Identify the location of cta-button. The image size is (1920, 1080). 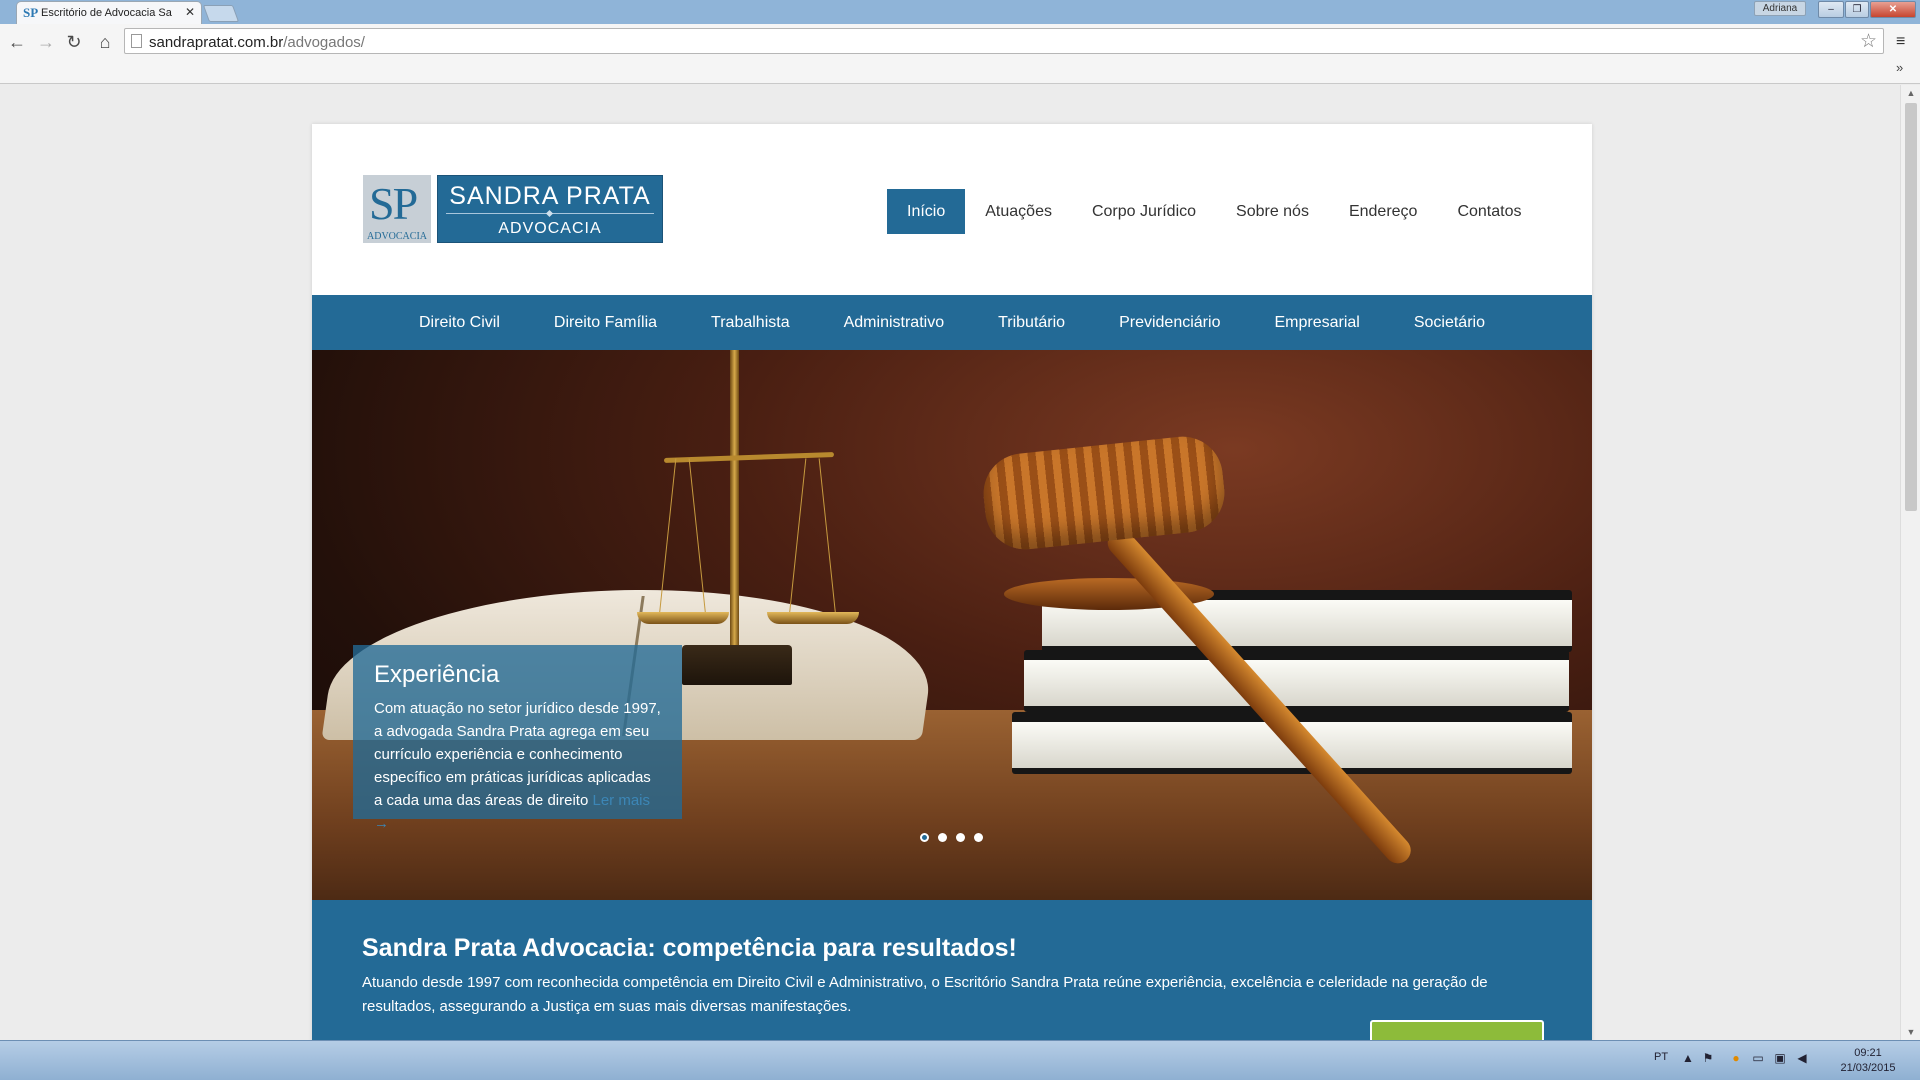
(1457, 1030).